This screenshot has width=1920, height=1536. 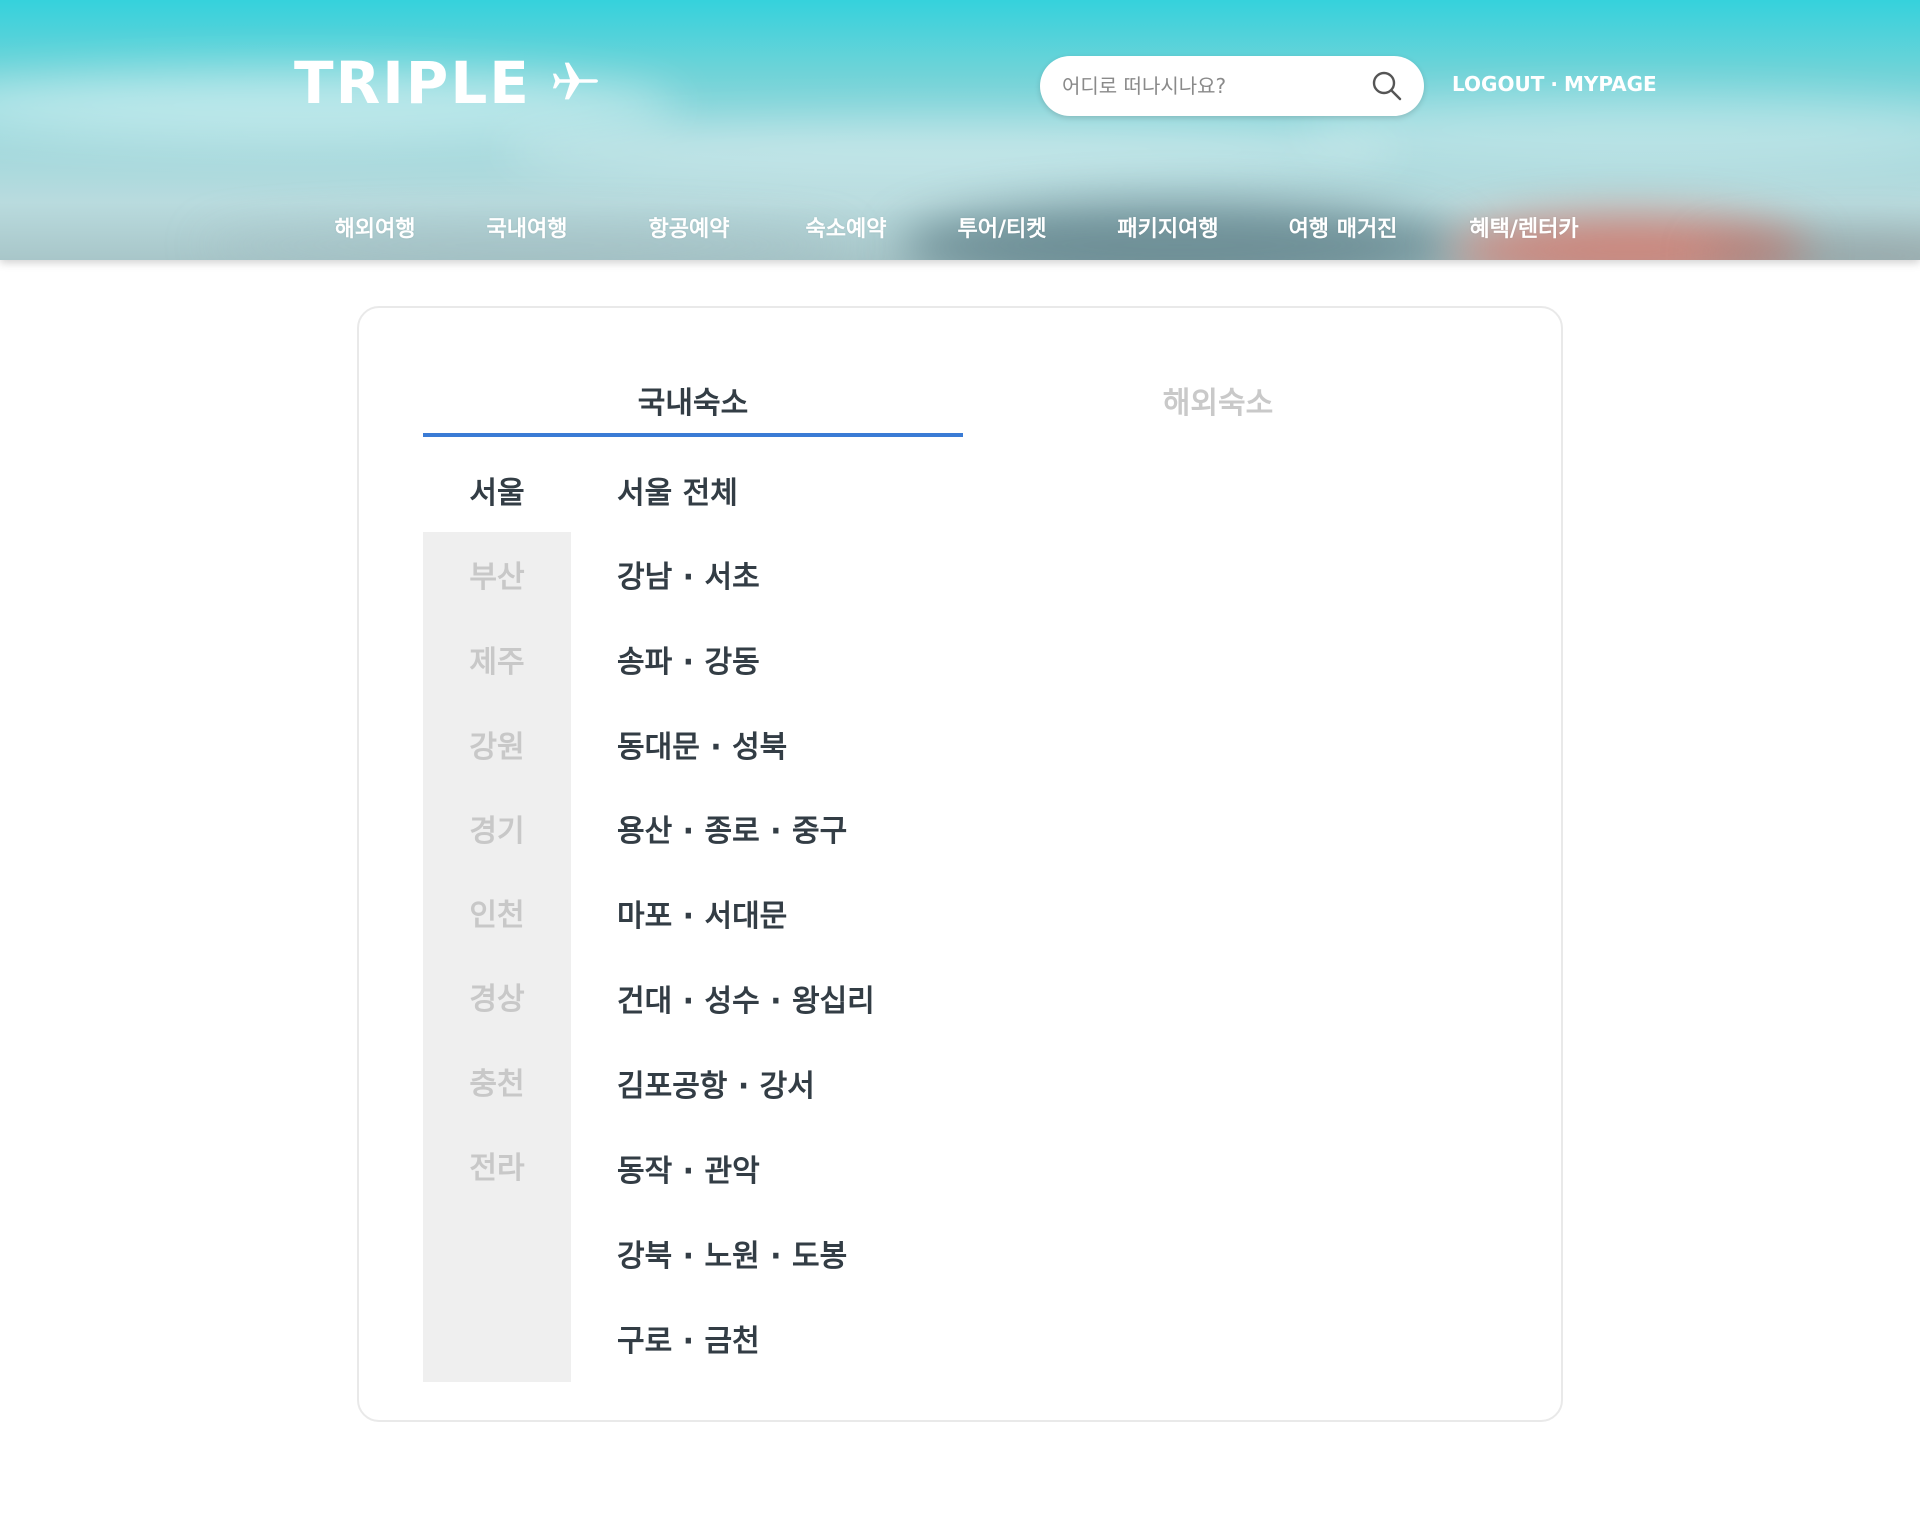 What do you see at coordinates (746, 998) in the screenshot?
I see `subarea-item: 건대 · 성수 · 왕십리` at bounding box center [746, 998].